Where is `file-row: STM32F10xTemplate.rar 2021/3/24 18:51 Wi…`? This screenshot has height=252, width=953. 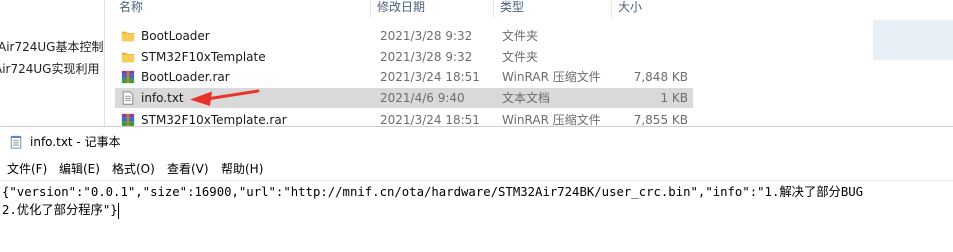 file-row: STM32F10xTemplate.rar 2021/3/24 18:51 Wi… is located at coordinates (404, 118).